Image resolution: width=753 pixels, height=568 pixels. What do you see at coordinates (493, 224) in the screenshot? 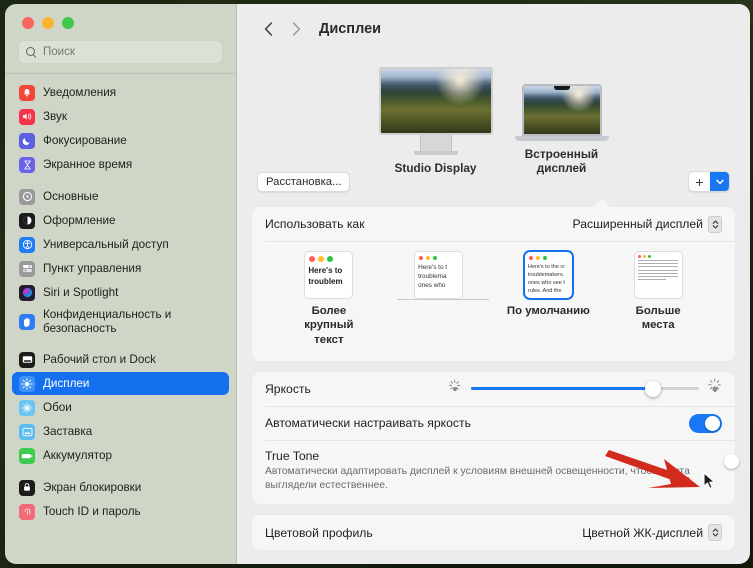
I see `use-as-row: Использовать как Расширенный дисплей` at bounding box center [493, 224].